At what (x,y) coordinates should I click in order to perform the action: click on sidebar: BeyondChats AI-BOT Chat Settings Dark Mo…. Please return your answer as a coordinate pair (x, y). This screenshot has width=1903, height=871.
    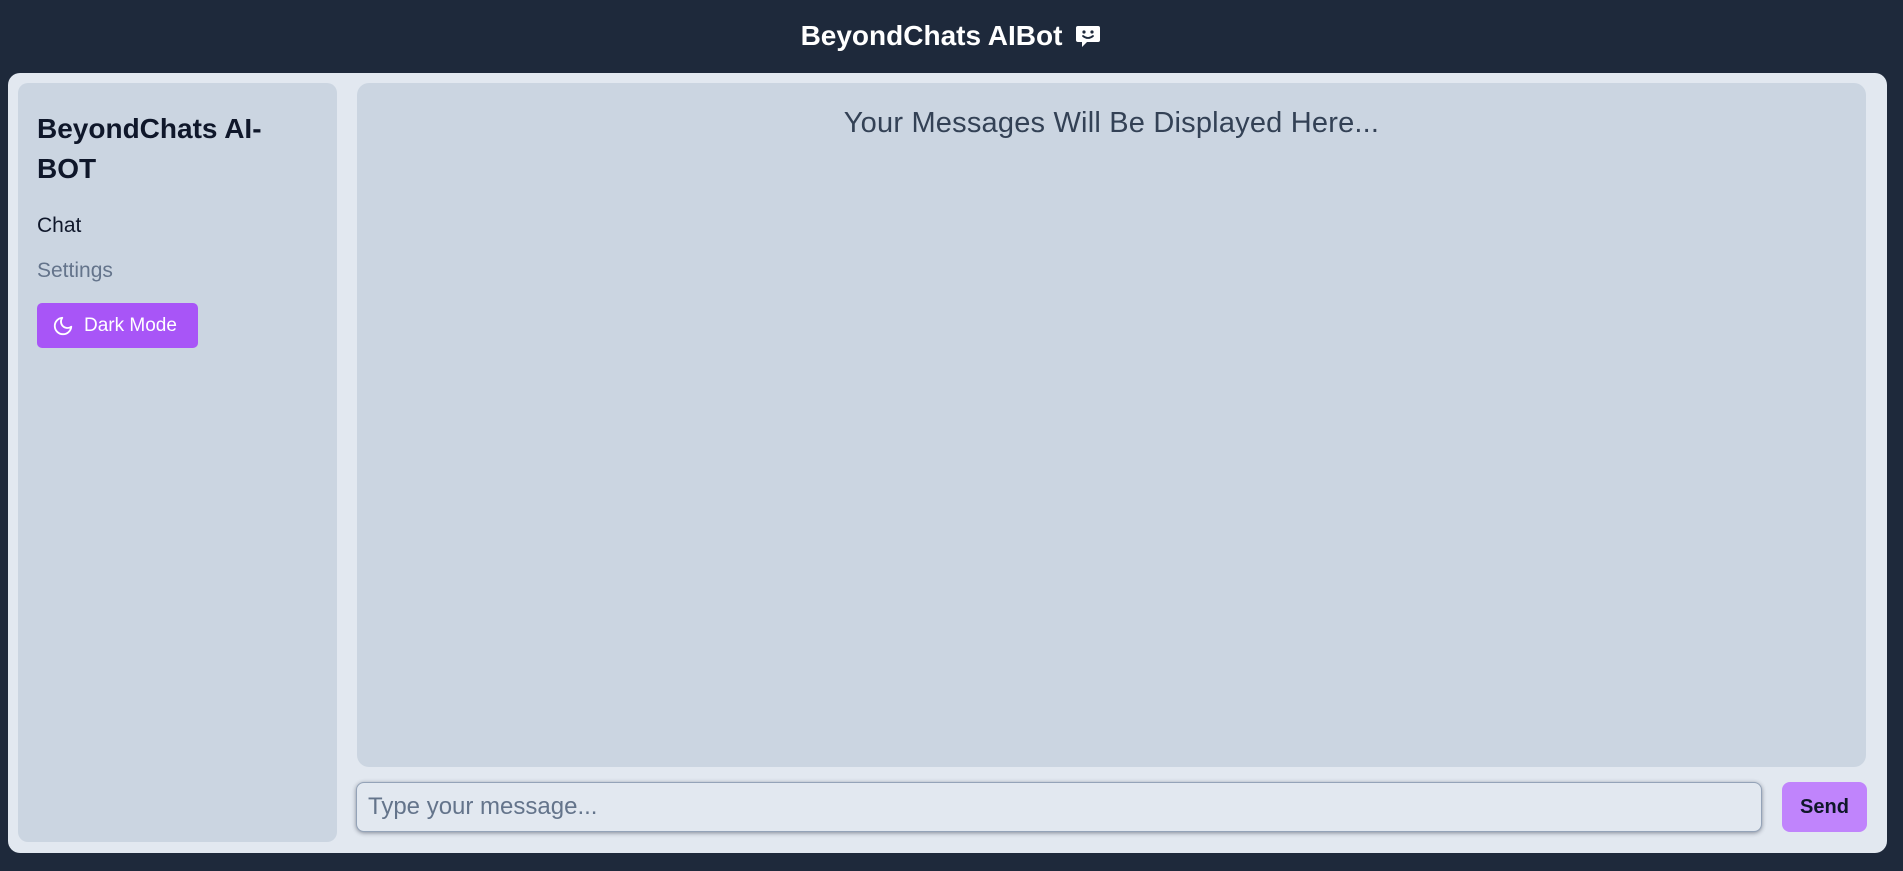
    Looking at the image, I should click on (177, 462).